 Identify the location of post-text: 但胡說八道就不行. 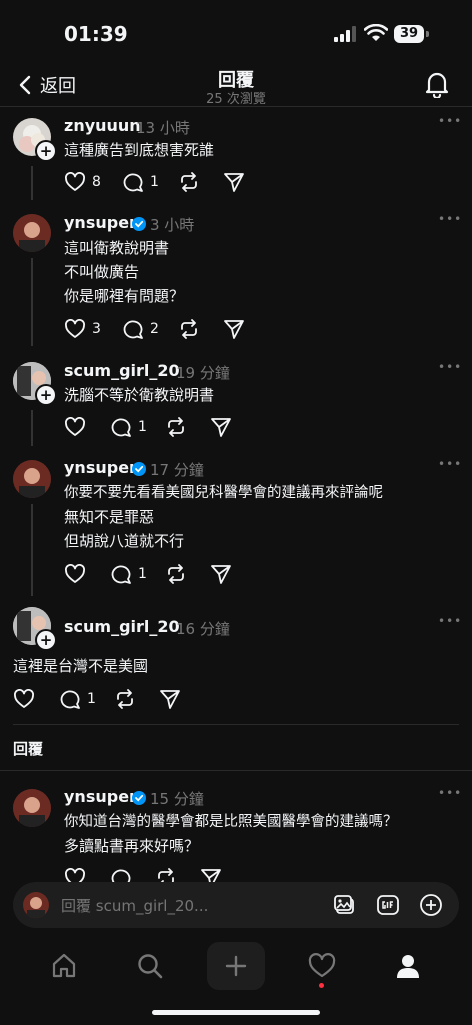
(124, 541).